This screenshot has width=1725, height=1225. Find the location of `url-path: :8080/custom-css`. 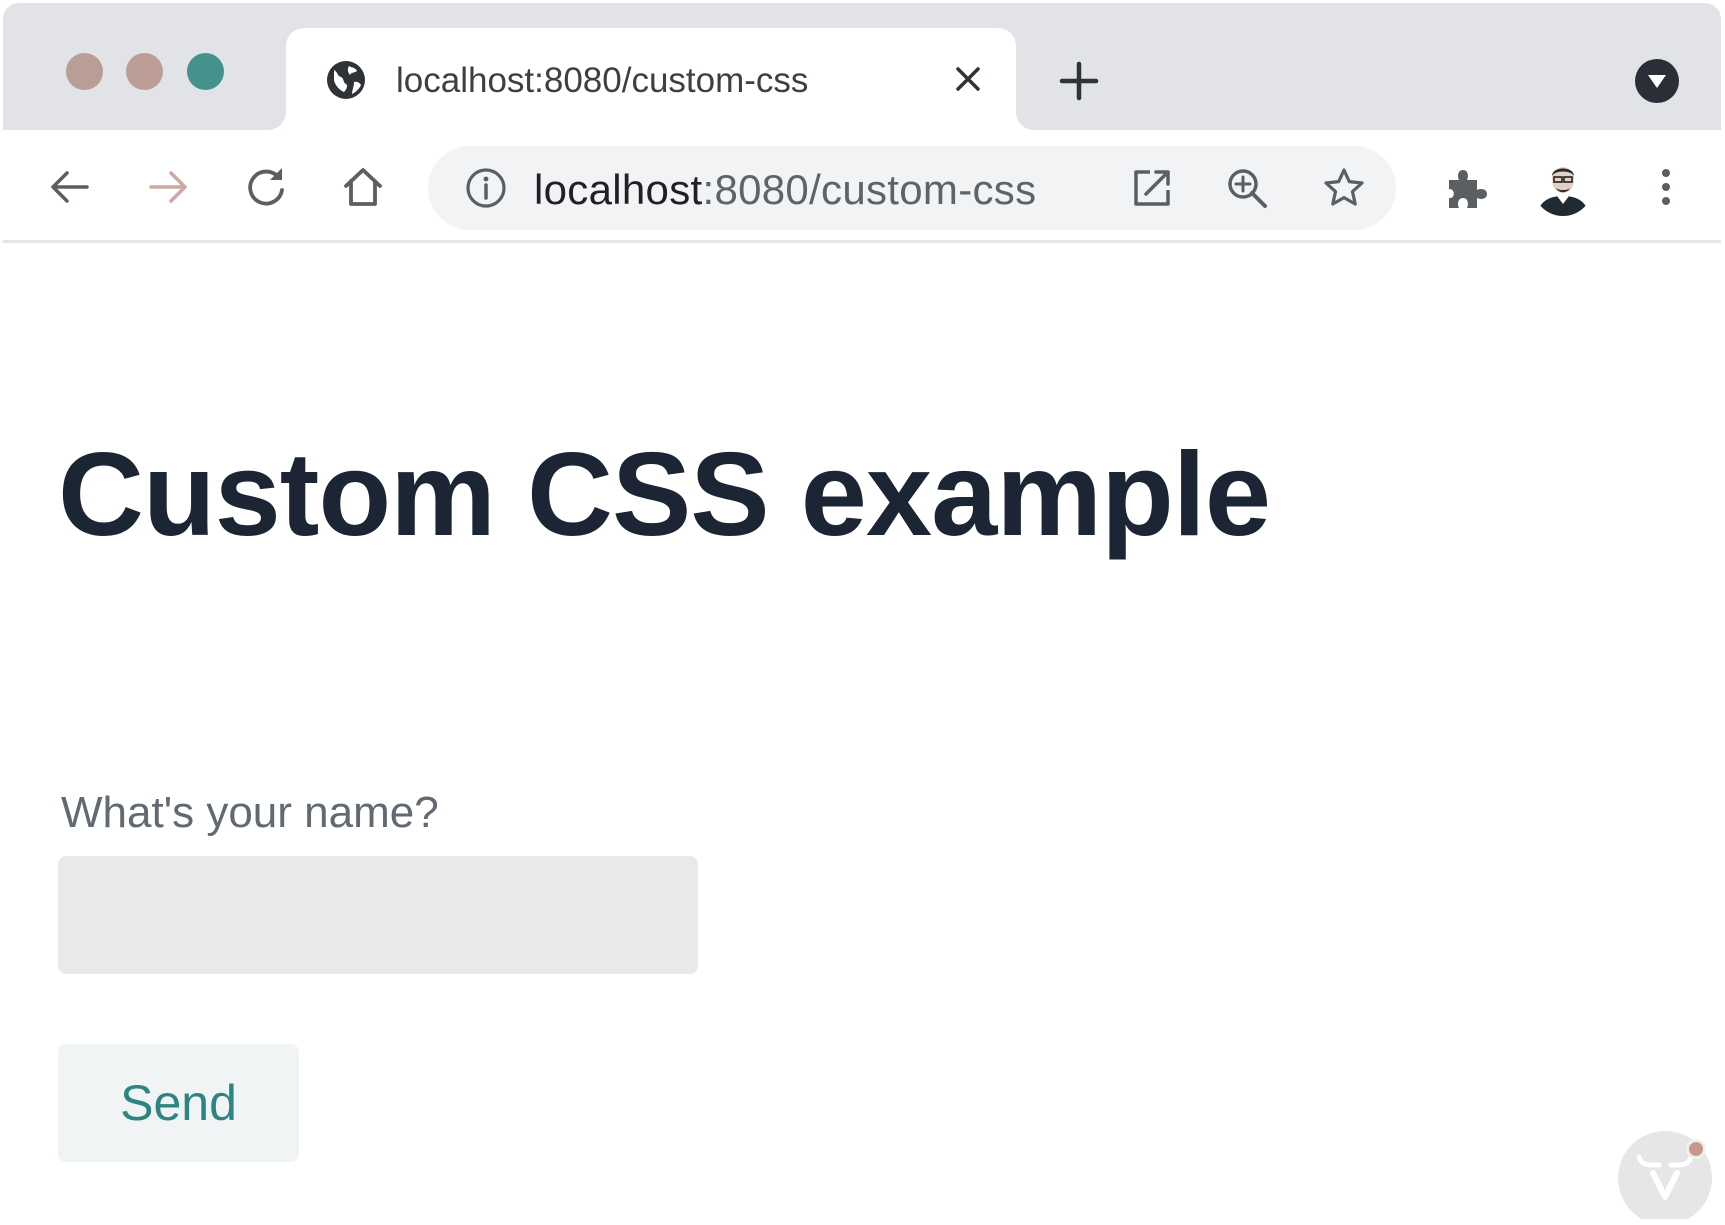

url-path: :8080/custom-css is located at coordinates (869, 189).